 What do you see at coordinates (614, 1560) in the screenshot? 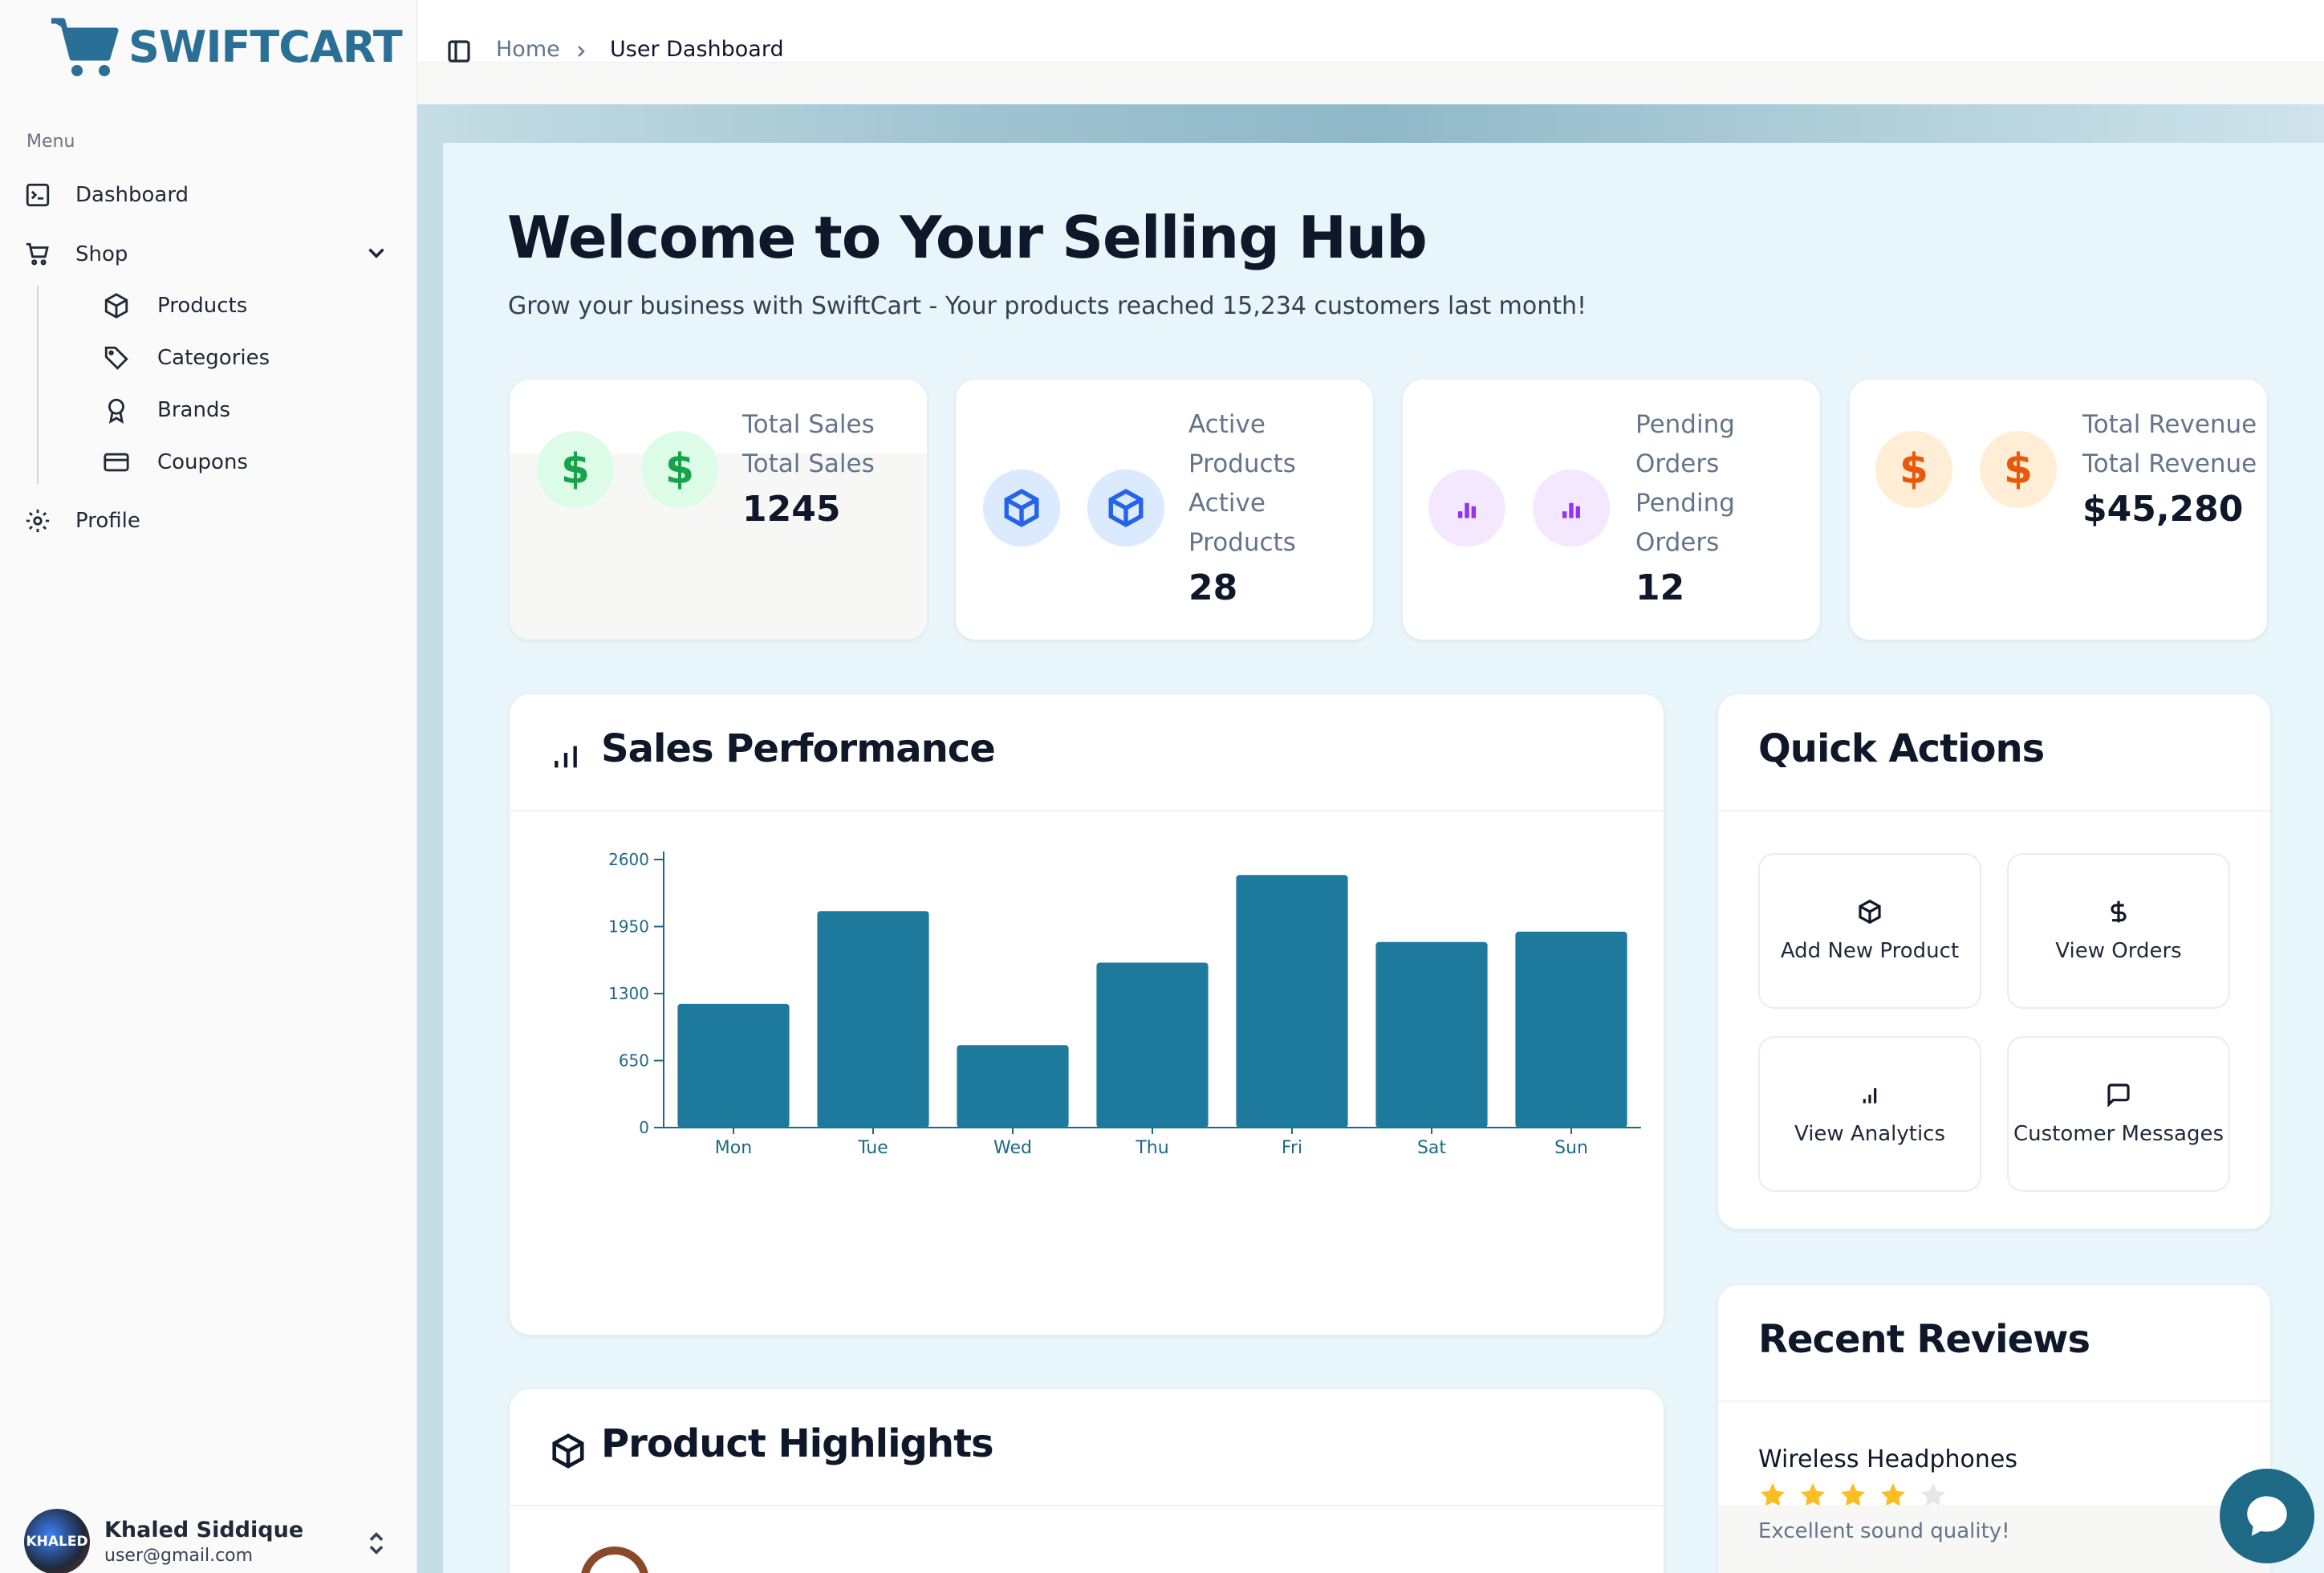
I see `product-image` at bounding box center [614, 1560].